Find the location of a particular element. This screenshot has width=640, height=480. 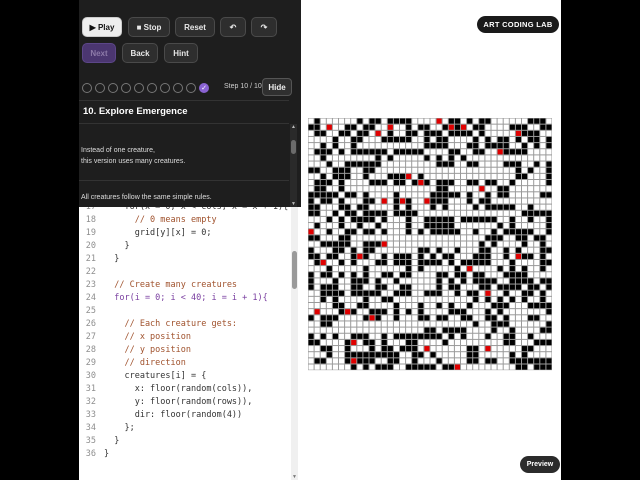

scroll-up-icon: ▲ is located at coordinates (293, 127).